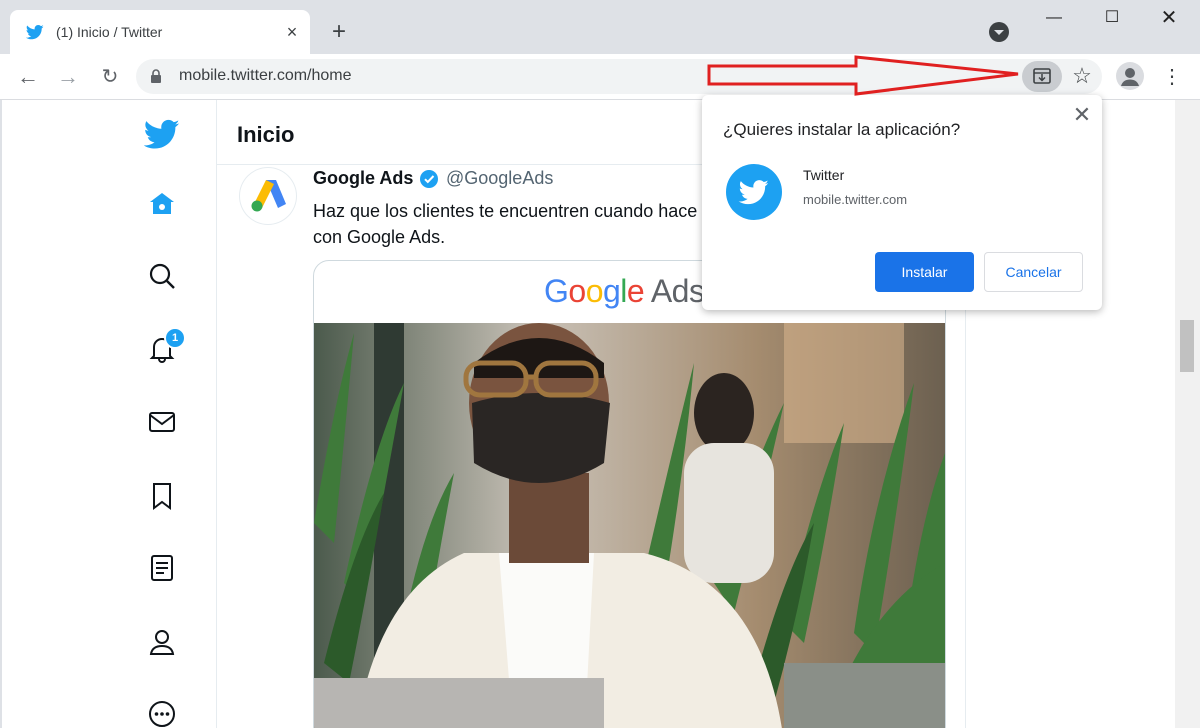 This screenshot has height=728, width=1200. What do you see at coordinates (162, 496) in the screenshot?
I see `bookmarks-icon` at bounding box center [162, 496].